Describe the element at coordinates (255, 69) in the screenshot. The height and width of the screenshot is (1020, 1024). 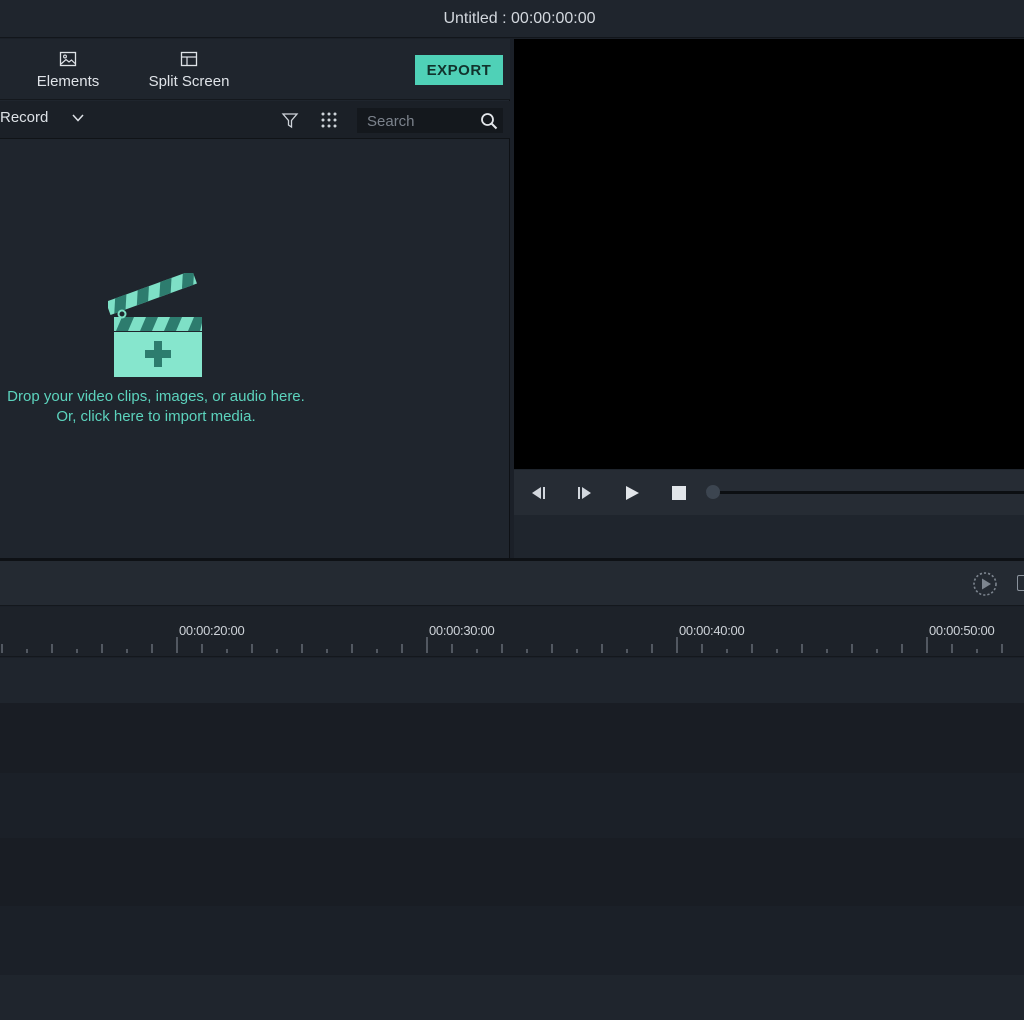
I see `media-tab-bar: Elements Split Screen EXPORT` at that location.